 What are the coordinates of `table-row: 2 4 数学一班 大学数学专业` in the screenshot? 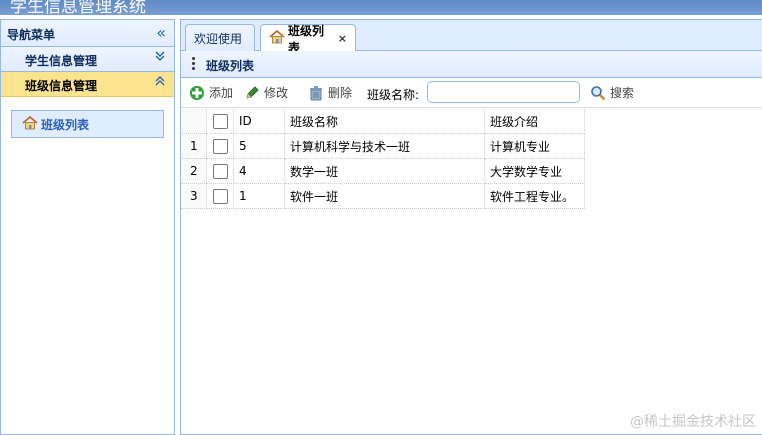 It's located at (384, 171).